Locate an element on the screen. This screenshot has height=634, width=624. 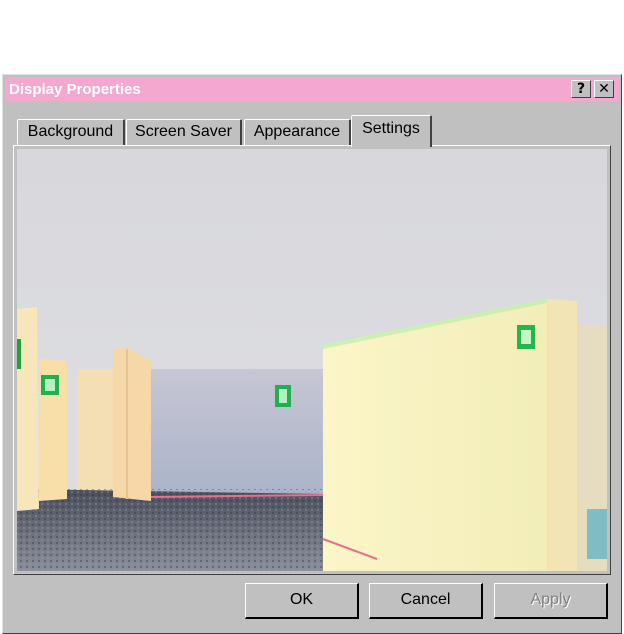
tab-screen-saver: Screen Saver is located at coordinates (184, 132).